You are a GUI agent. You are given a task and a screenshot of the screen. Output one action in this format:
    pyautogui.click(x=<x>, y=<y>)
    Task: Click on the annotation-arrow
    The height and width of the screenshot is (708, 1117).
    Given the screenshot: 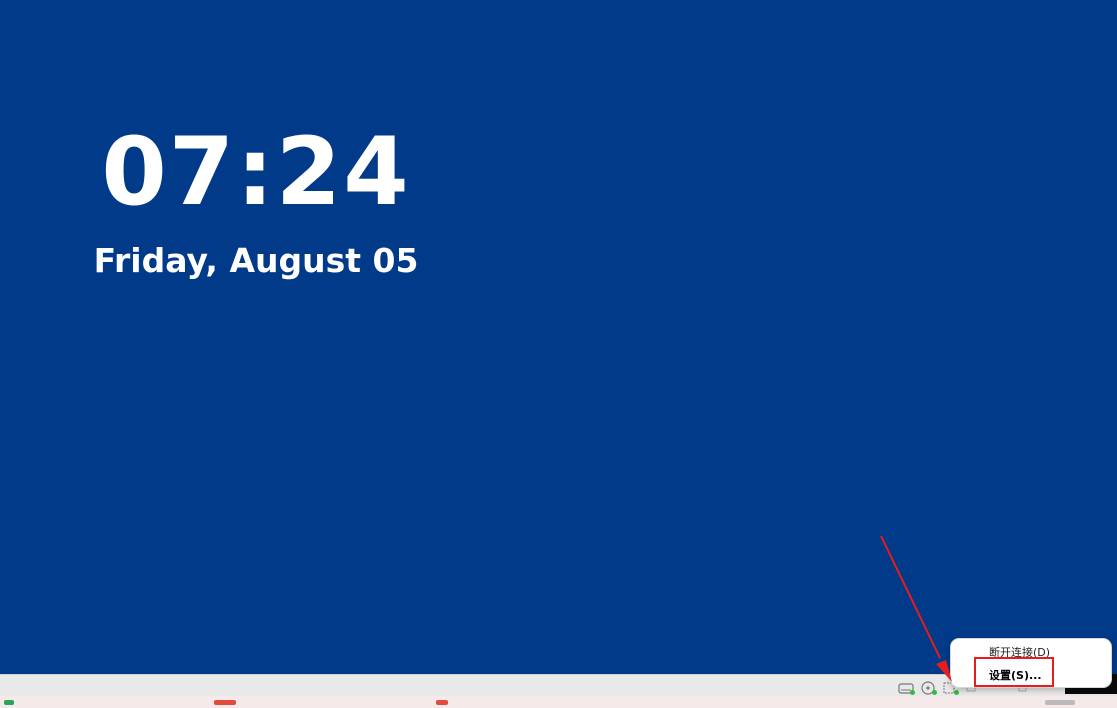 What is the action you would take?
    pyautogui.click(x=916, y=608)
    